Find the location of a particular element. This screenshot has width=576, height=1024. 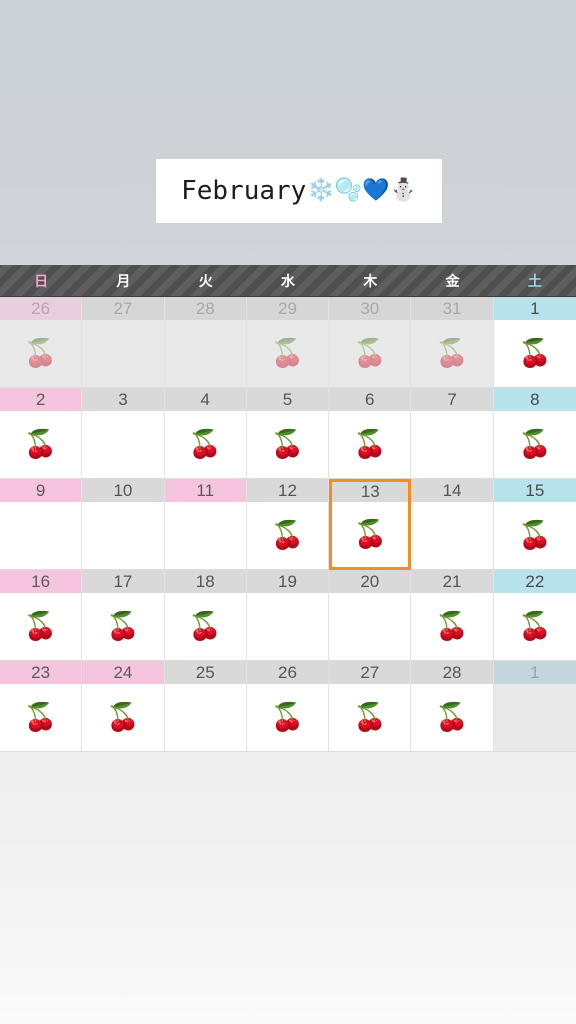

day-cell: 21 🍒 is located at coordinates (452, 615).